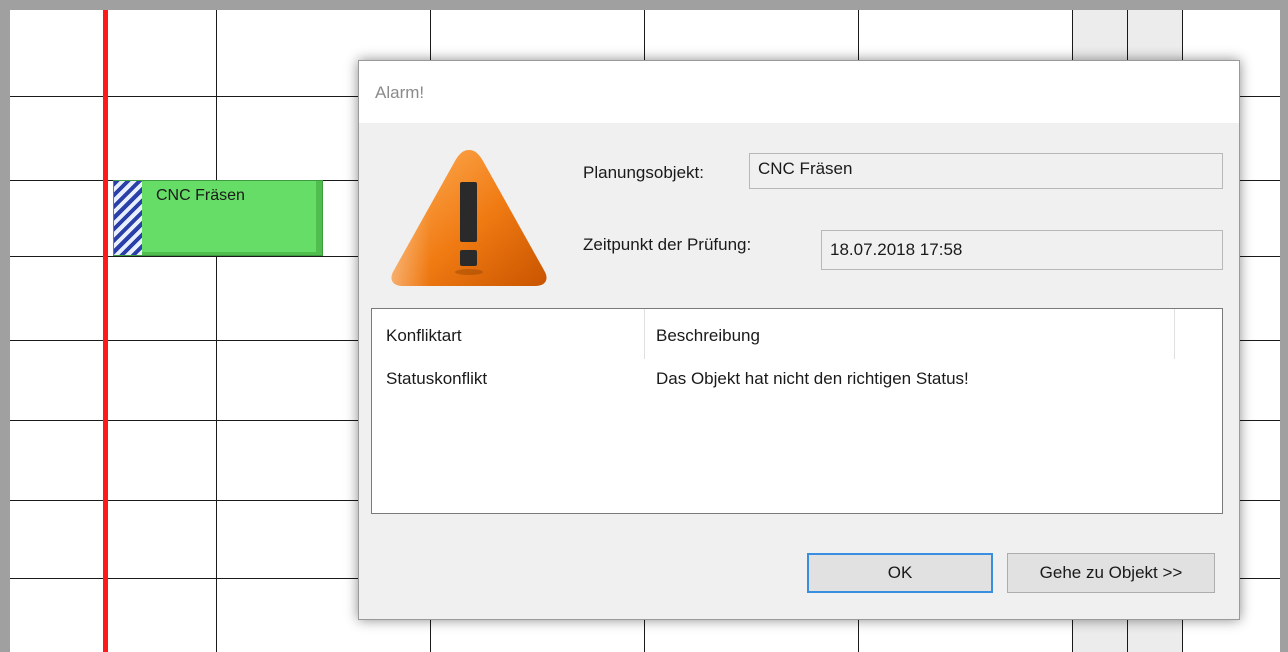 The height and width of the screenshot is (652, 1288). Describe the element at coordinates (797, 334) in the screenshot. I see `list-header: Konfliktart Beschreibung` at that location.